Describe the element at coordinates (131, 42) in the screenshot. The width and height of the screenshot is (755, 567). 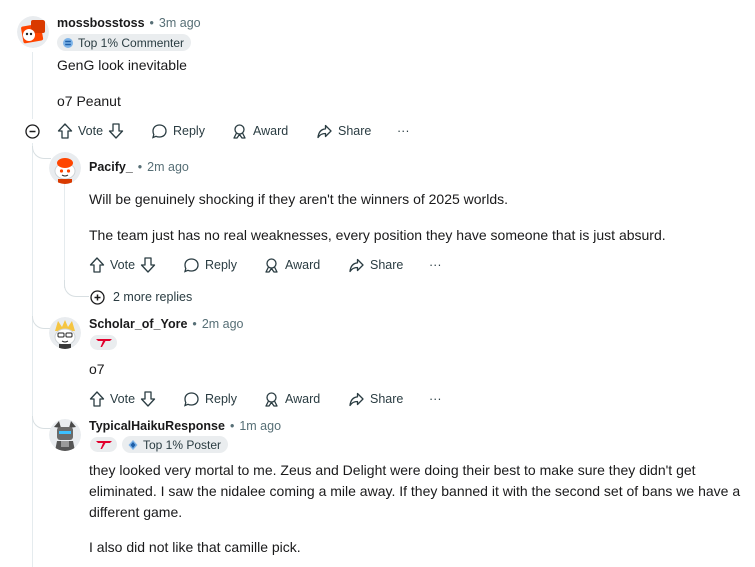
I see `badge-label: Top 1% Commenter` at that location.